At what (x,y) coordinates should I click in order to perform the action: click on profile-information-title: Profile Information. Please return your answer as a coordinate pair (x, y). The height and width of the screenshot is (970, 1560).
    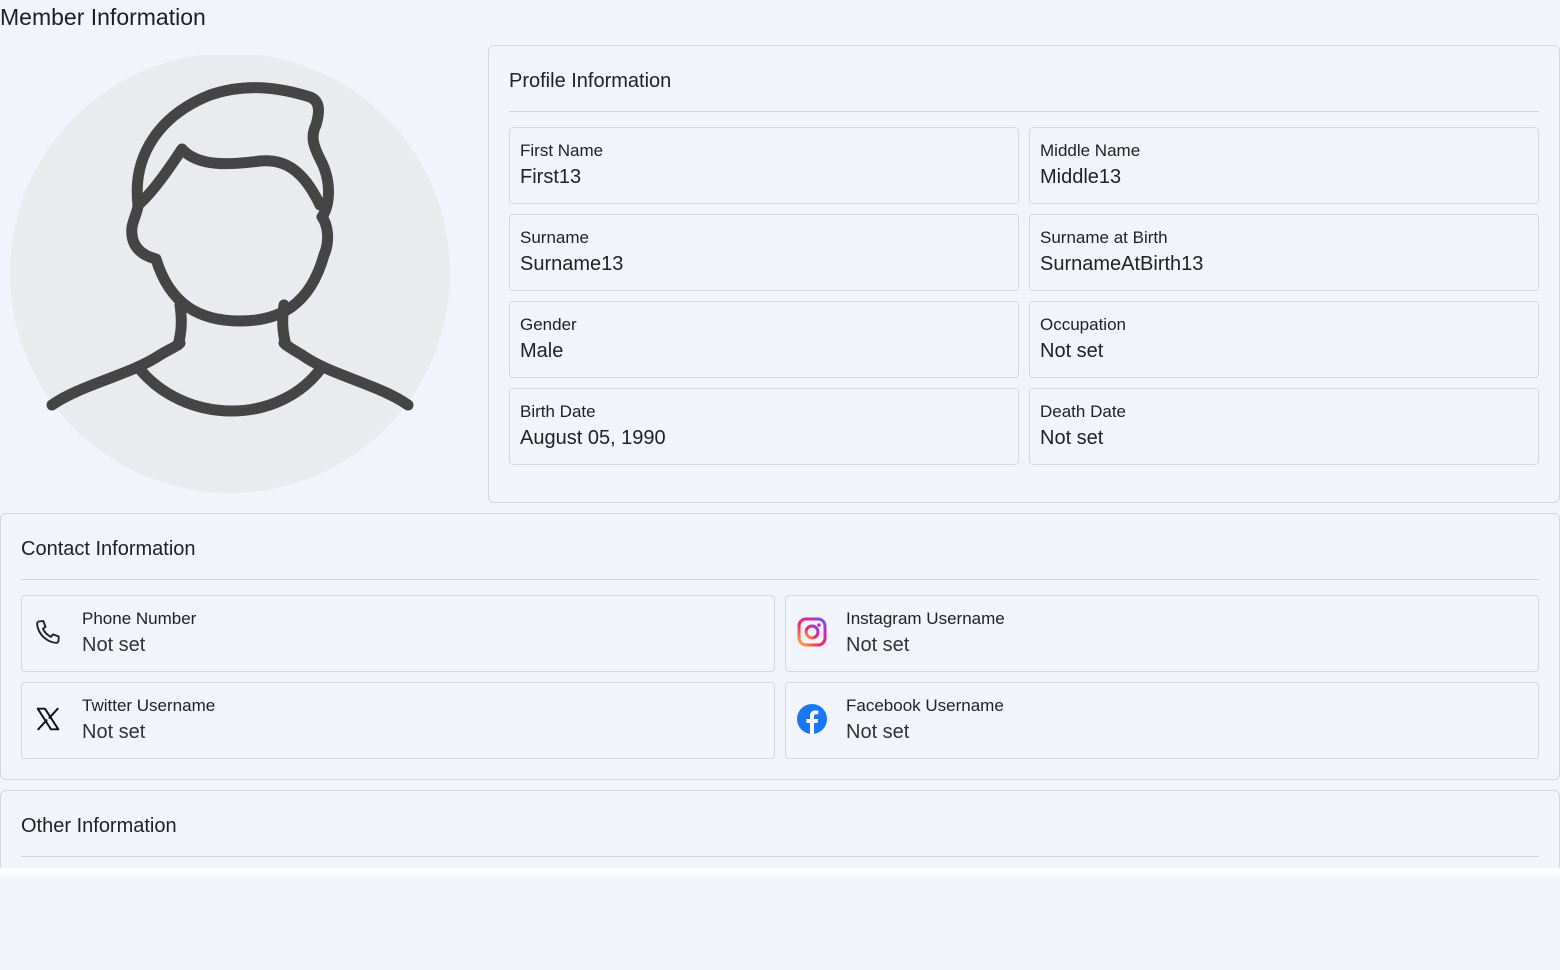
    Looking at the image, I should click on (590, 81).